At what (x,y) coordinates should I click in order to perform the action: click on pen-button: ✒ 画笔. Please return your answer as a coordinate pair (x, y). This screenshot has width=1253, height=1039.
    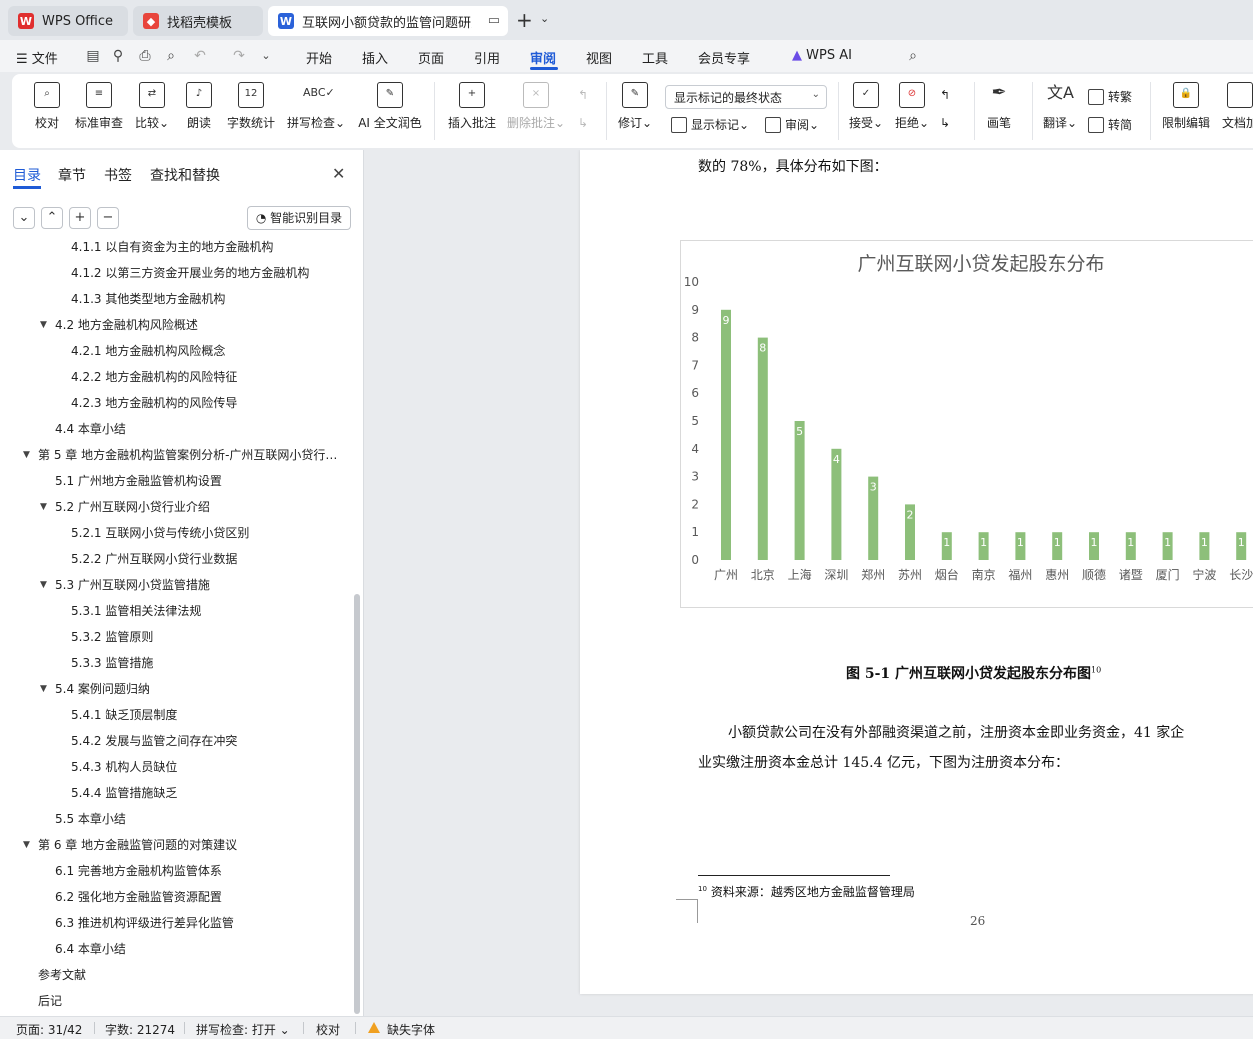
    Looking at the image, I should click on (999, 106).